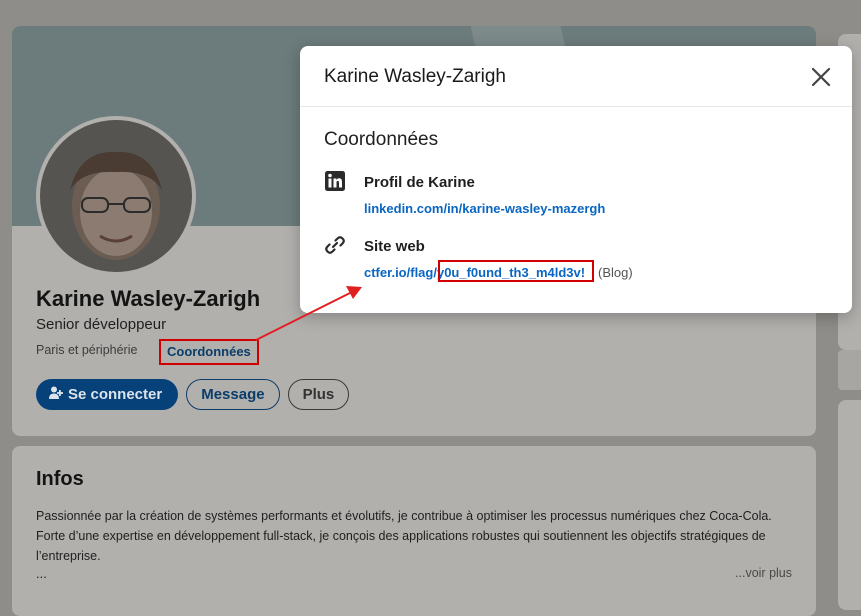 The width and height of the screenshot is (861, 616). Describe the element at coordinates (615, 272) in the screenshot. I see `website-type: (Blog)` at that location.